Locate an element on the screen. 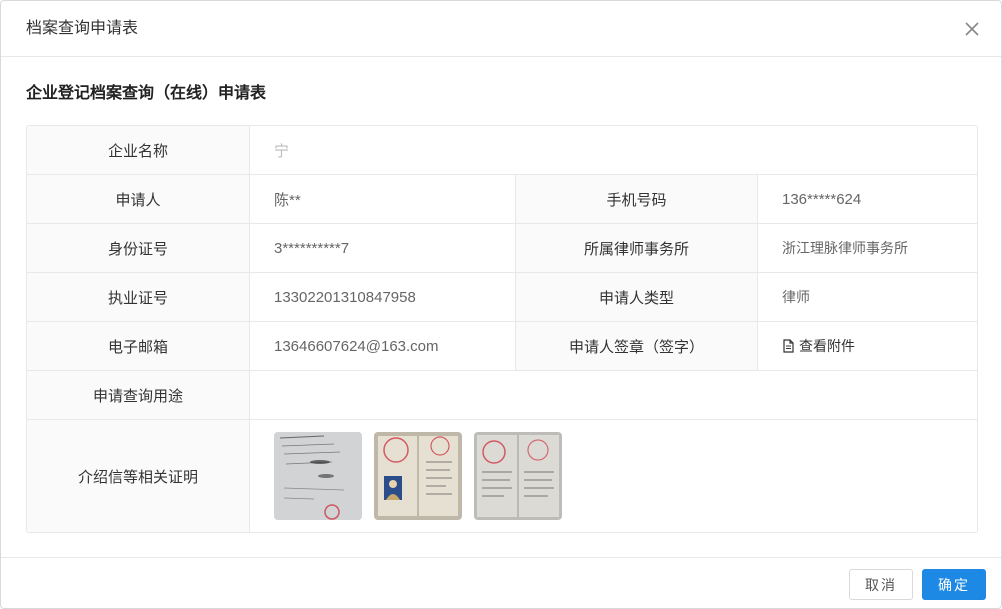 Image resolution: width=1002 pixels, height=609 pixels. purpose-value is located at coordinates (613, 395).